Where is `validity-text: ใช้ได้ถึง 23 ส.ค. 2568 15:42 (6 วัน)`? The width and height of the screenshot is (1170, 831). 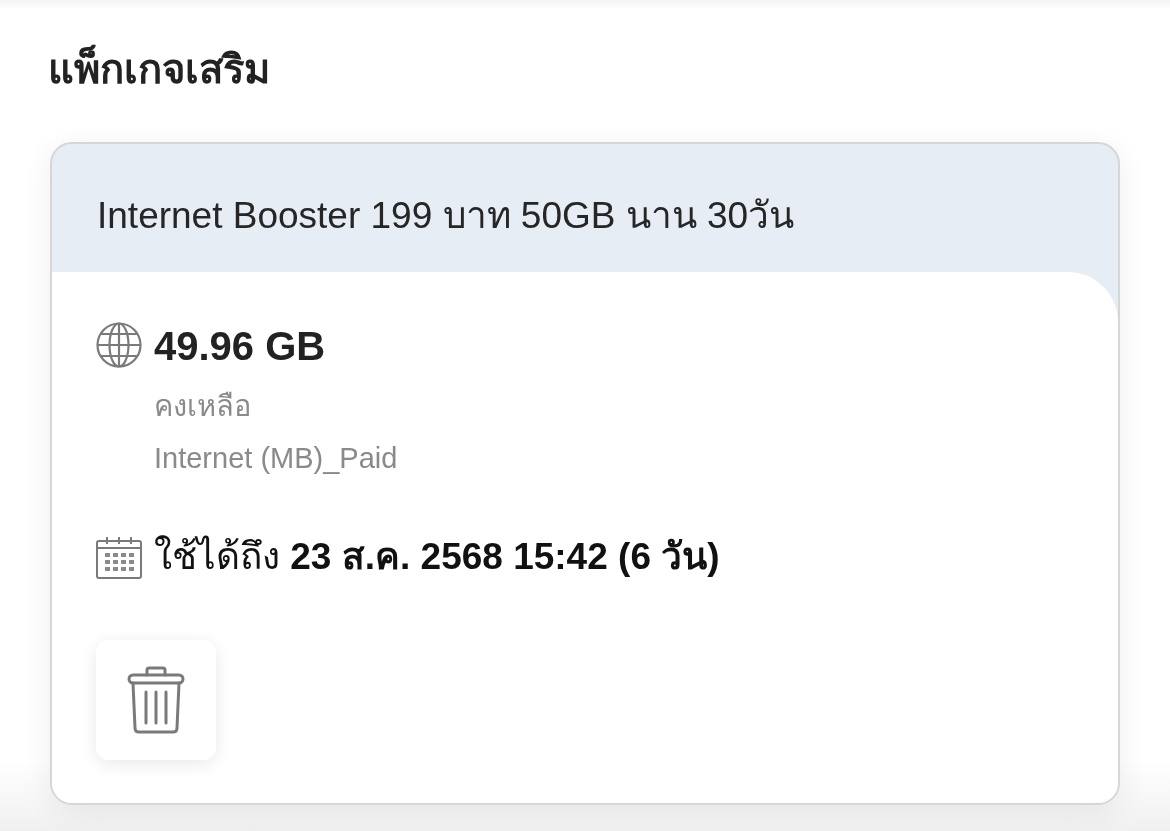 validity-text: ใช้ได้ถึง 23 ส.ค. 2568 15:42 (6 วัน) is located at coordinates (437, 556).